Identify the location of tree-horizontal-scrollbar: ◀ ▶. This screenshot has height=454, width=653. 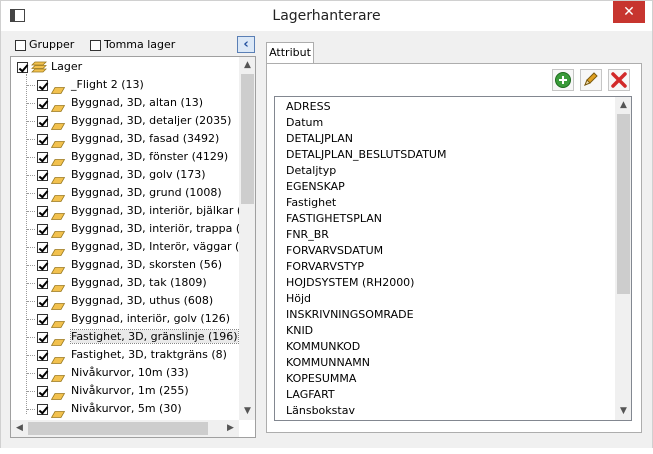
(125, 428).